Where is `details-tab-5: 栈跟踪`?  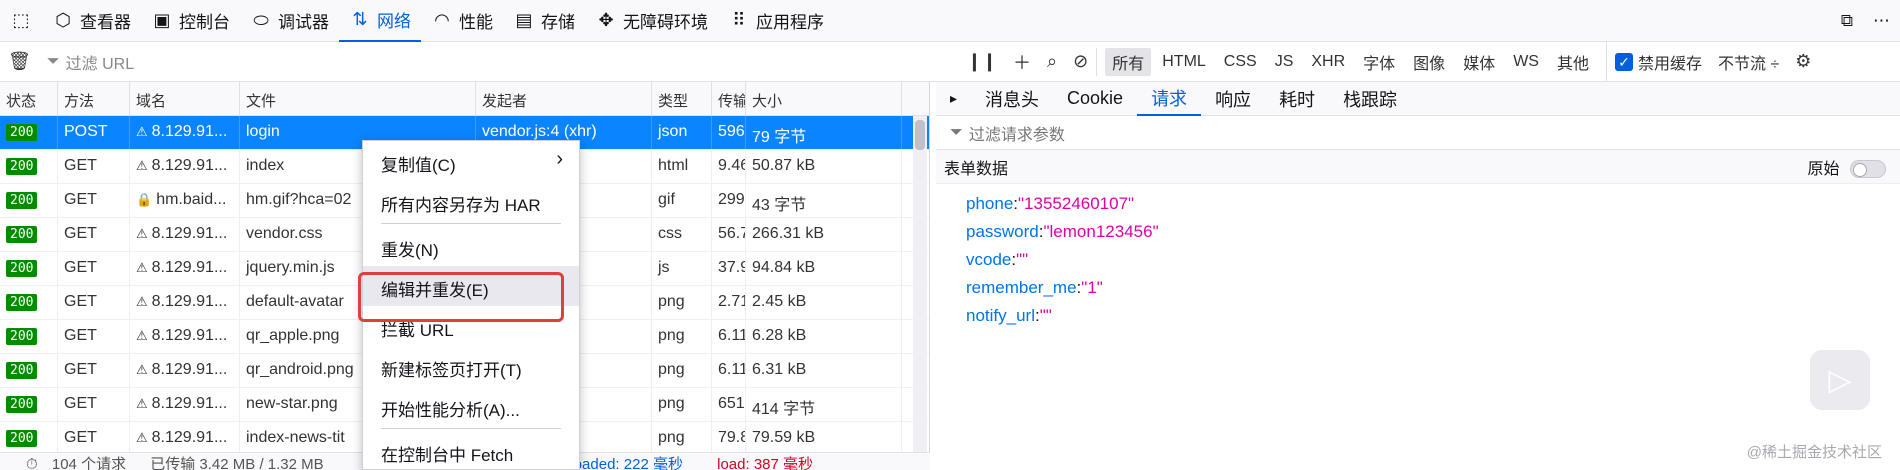 details-tab-5: 栈跟踪 is located at coordinates (1370, 99).